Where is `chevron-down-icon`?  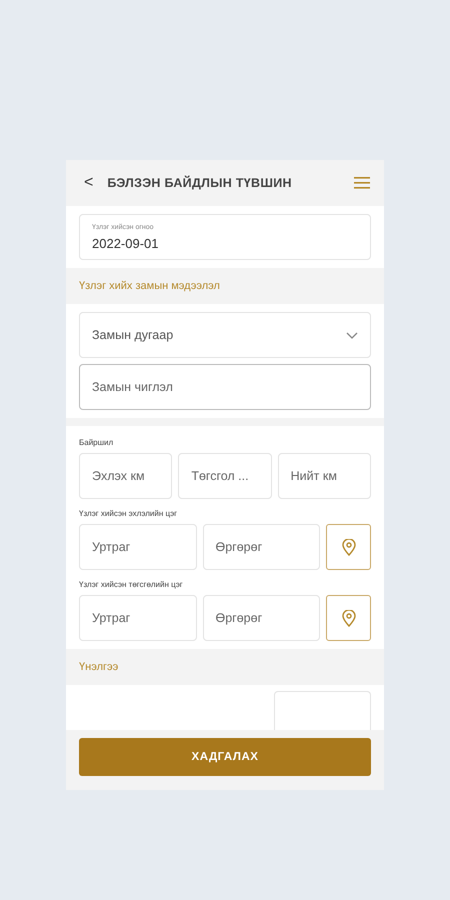 chevron-down-icon is located at coordinates (352, 335).